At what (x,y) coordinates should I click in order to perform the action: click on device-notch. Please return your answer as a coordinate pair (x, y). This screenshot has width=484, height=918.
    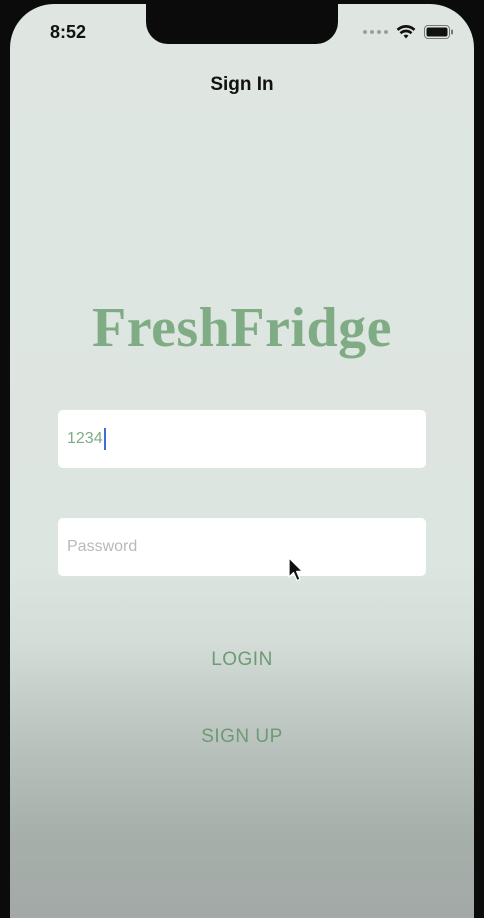
    Looking at the image, I should click on (242, 24).